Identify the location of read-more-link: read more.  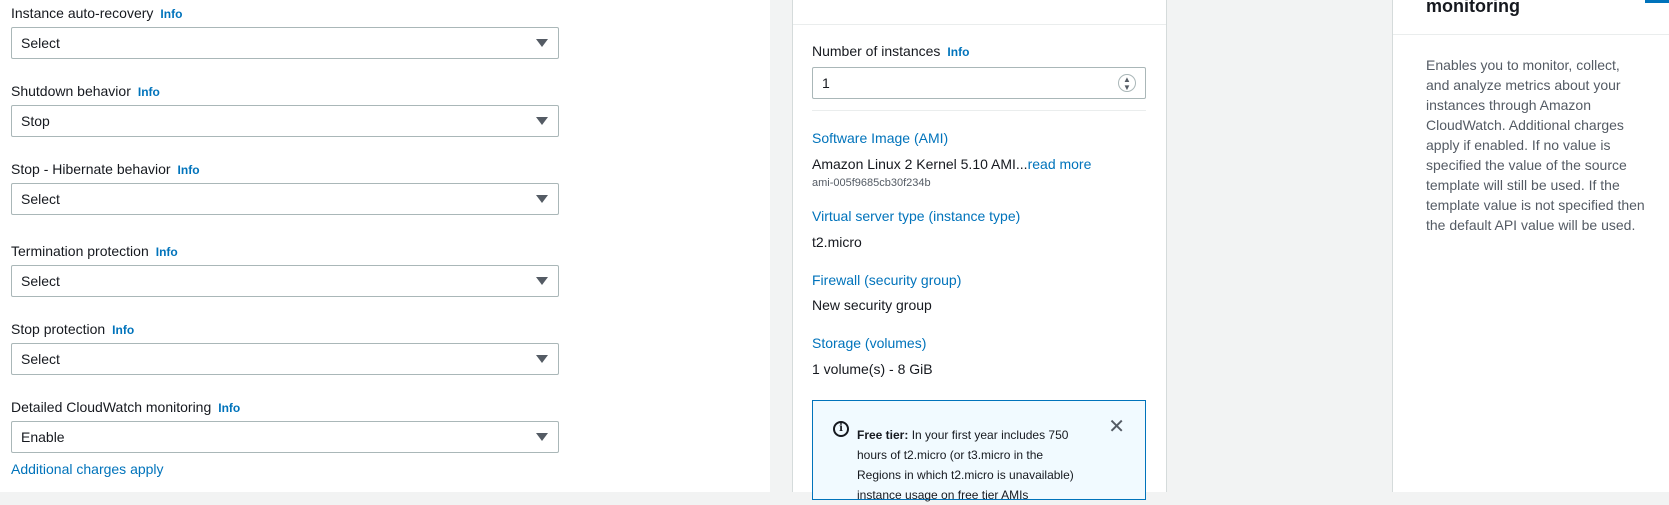
(1060, 164).